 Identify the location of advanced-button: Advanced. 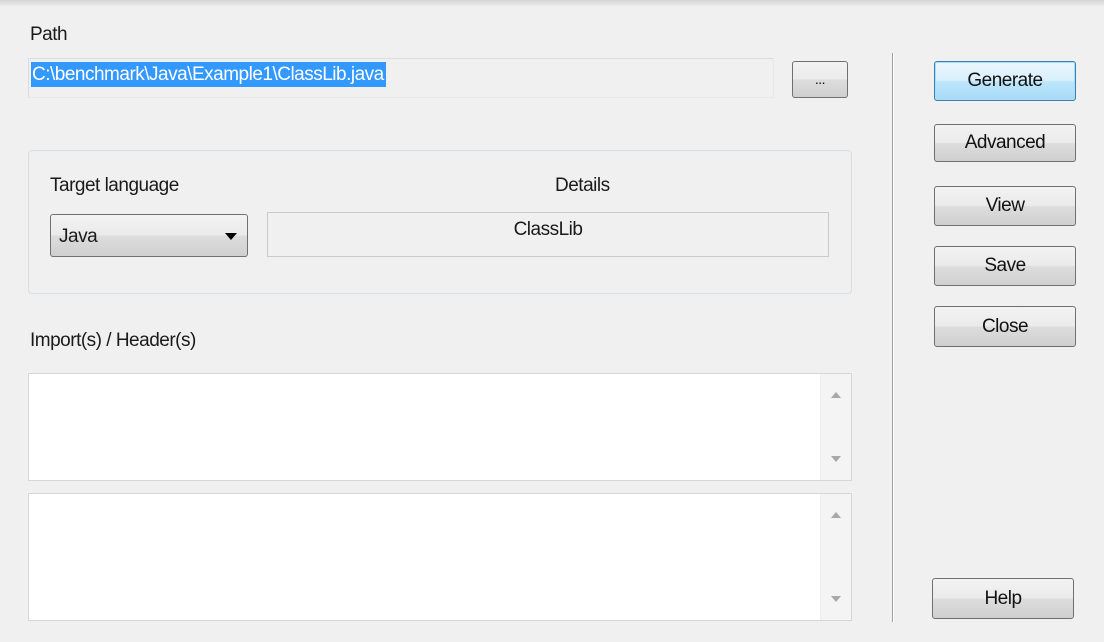
(1005, 143).